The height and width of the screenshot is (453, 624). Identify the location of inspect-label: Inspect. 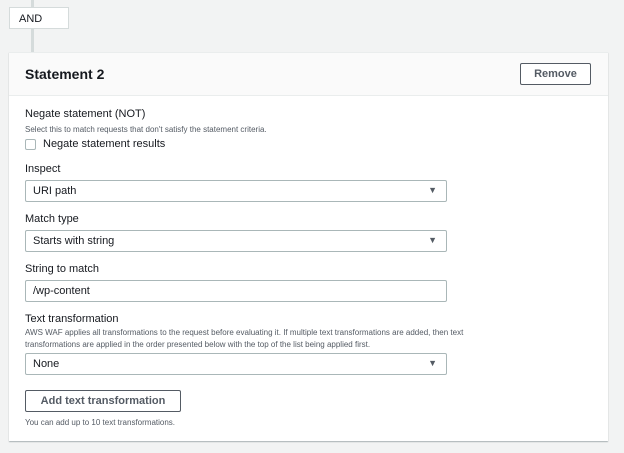
(43, 169).